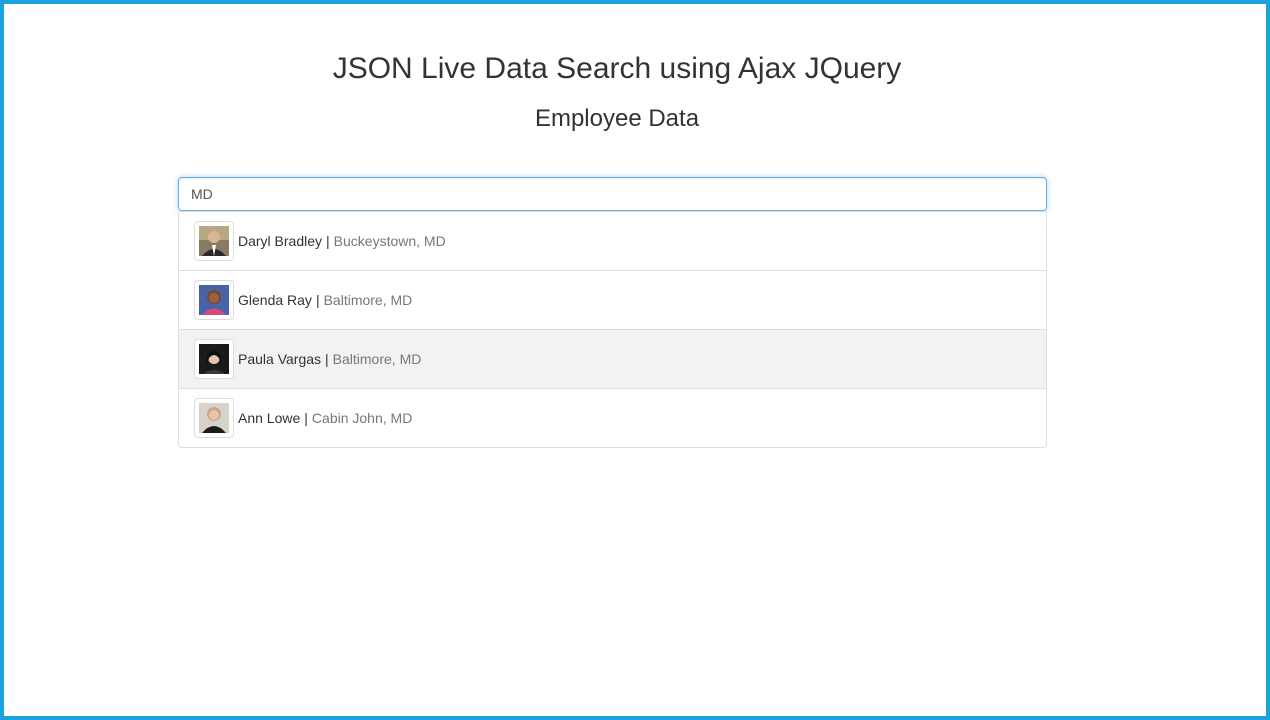 The image size is (1270, 720). What do you see at coordinates (617, 118) in the screenshot?
I see `page-subtitle: Employee Data` at bounding box center [617, 118].